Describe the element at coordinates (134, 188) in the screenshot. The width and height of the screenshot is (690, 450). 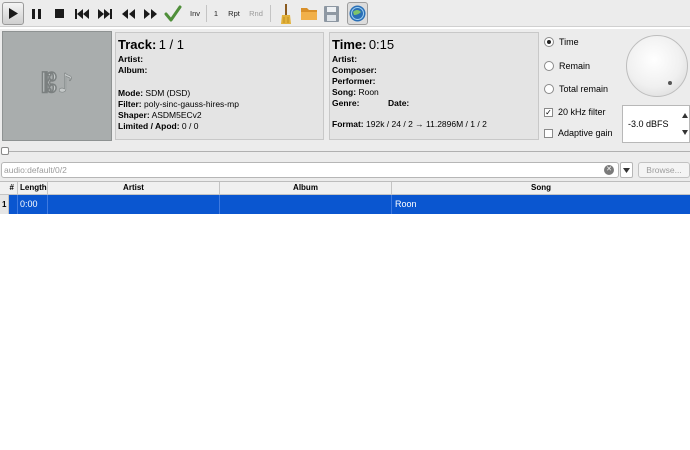
I see `column-header-artist: Artist` at that location.